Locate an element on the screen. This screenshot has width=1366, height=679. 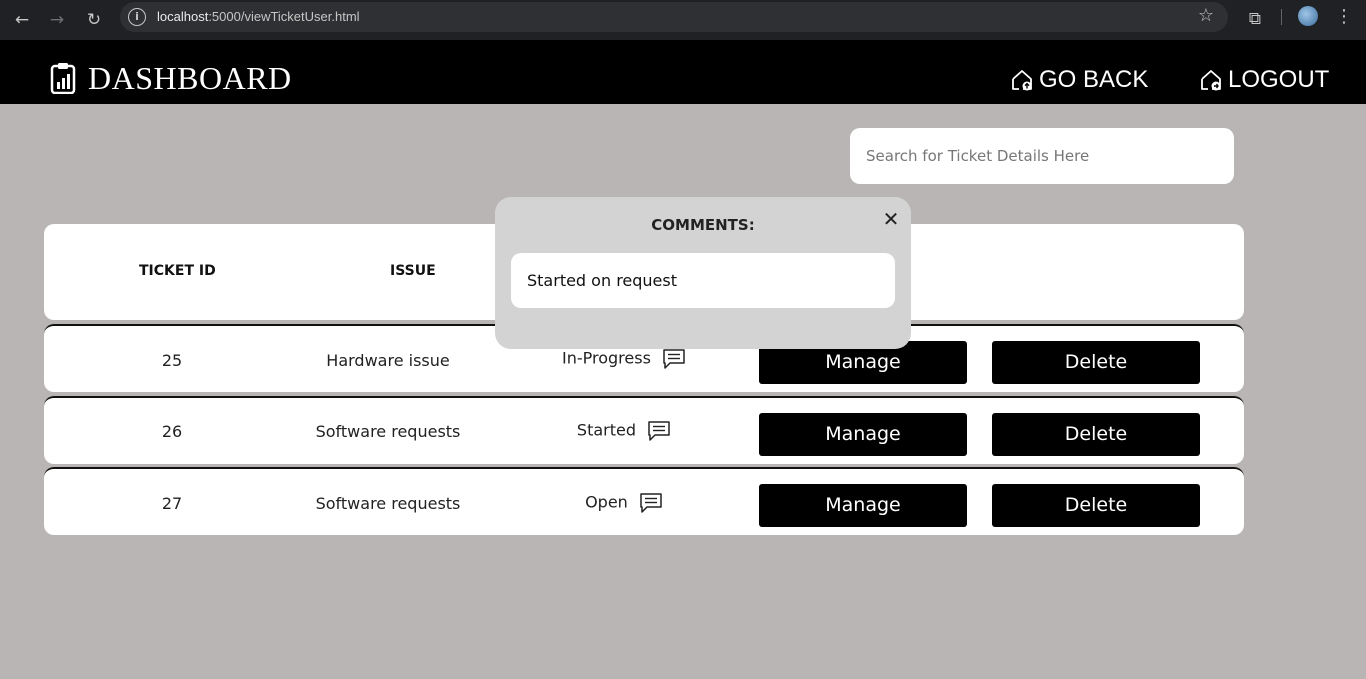
site-info-icon: i is located at coordinates (137, 17).